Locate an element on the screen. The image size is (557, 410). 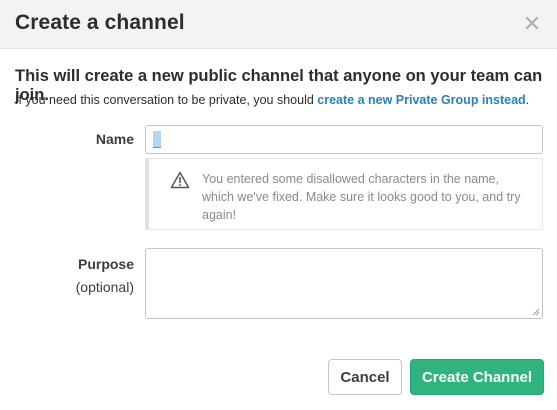
private-group-link: create a new Private Group instead is located at coordinates (421, 100).